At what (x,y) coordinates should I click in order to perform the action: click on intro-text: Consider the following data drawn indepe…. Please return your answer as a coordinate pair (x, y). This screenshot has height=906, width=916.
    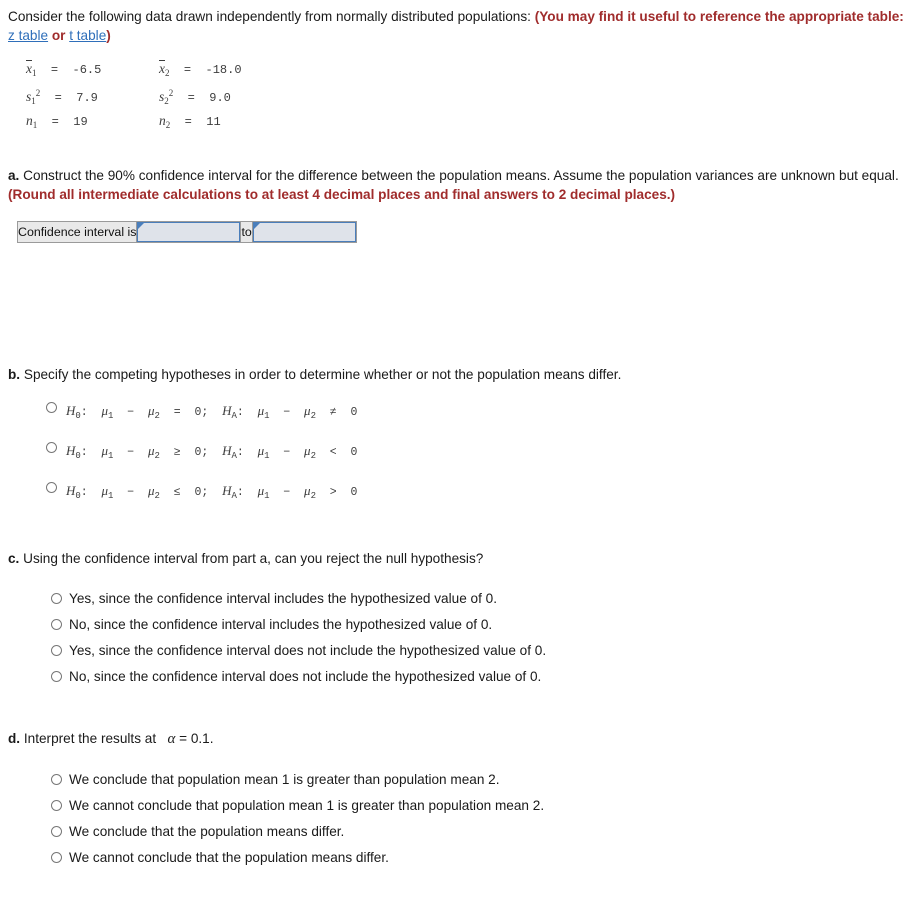
    Looking at the image, I should click on (269, 16).